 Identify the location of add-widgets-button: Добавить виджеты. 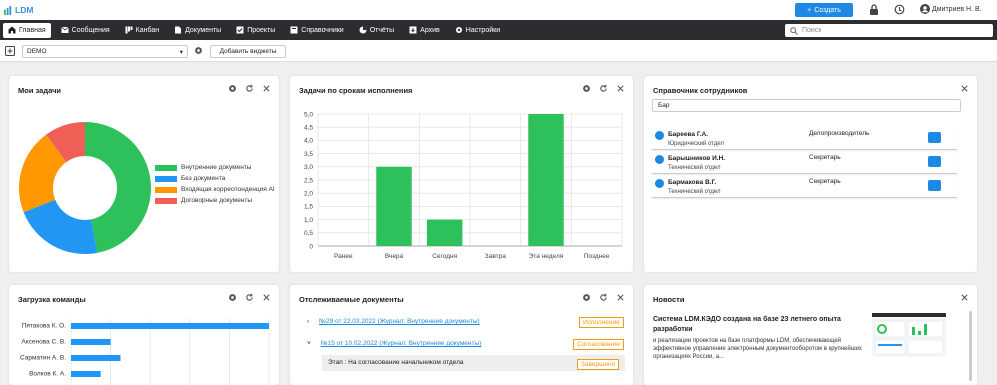
(248, 51).